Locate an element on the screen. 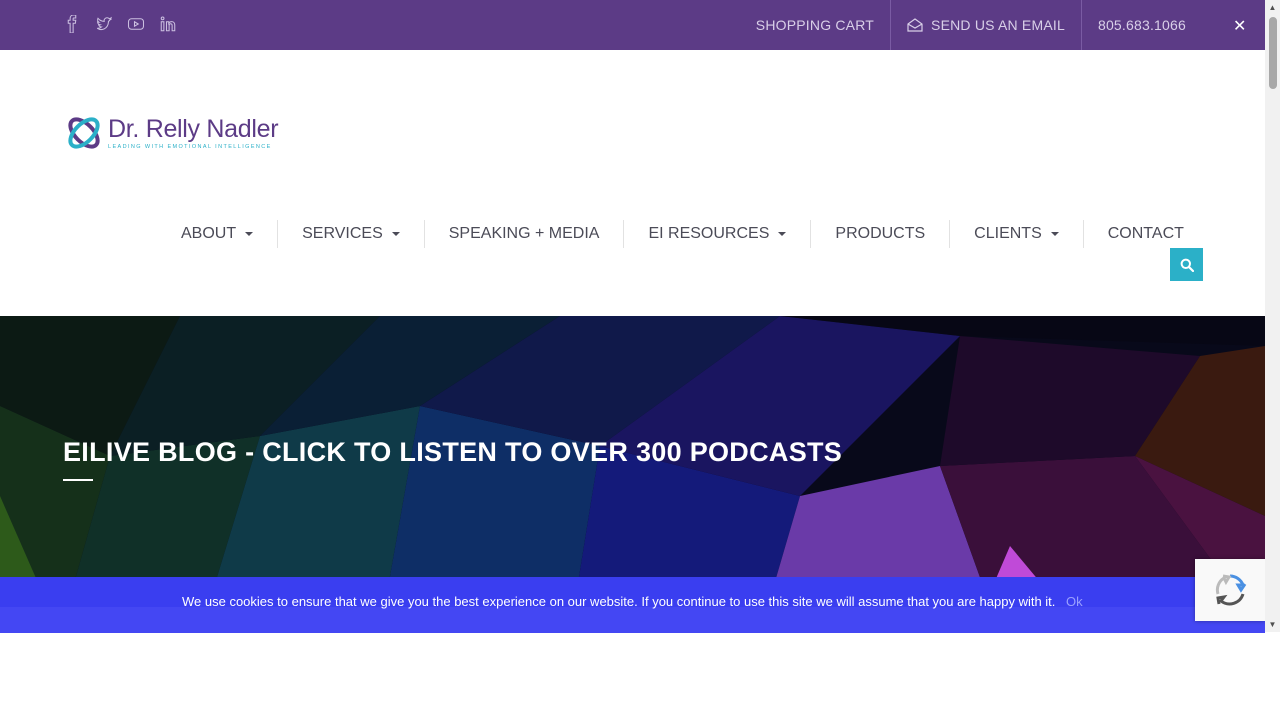 The image size is (1280, 720). logo-mark-icon is located at coordinates (84, 133).